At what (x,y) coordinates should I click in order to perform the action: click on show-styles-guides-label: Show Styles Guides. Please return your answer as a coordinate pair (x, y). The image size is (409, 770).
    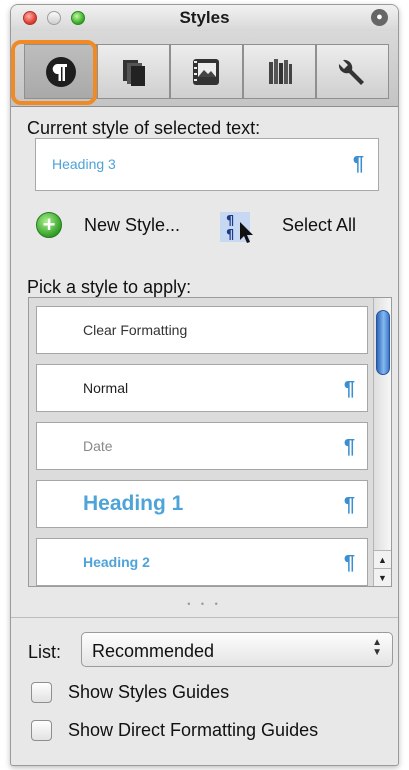
    Looking at the image, I should click on (148, 692).